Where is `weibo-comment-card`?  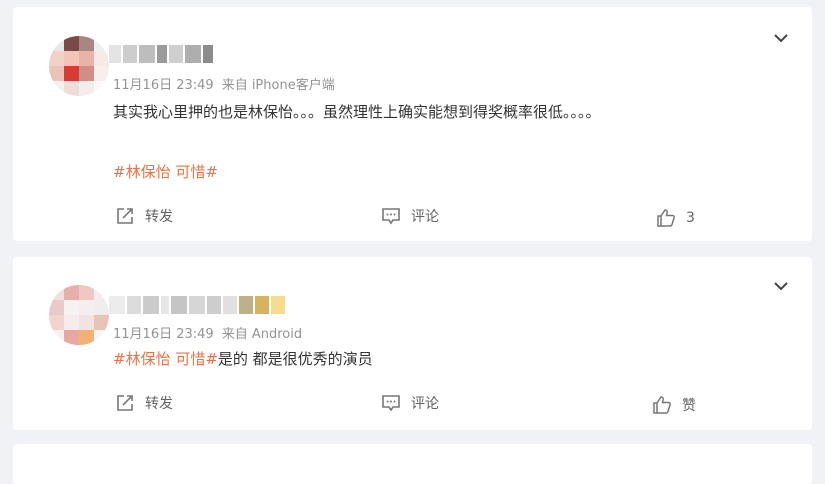
weibo-comment-card is located at coordinates (412, 464).